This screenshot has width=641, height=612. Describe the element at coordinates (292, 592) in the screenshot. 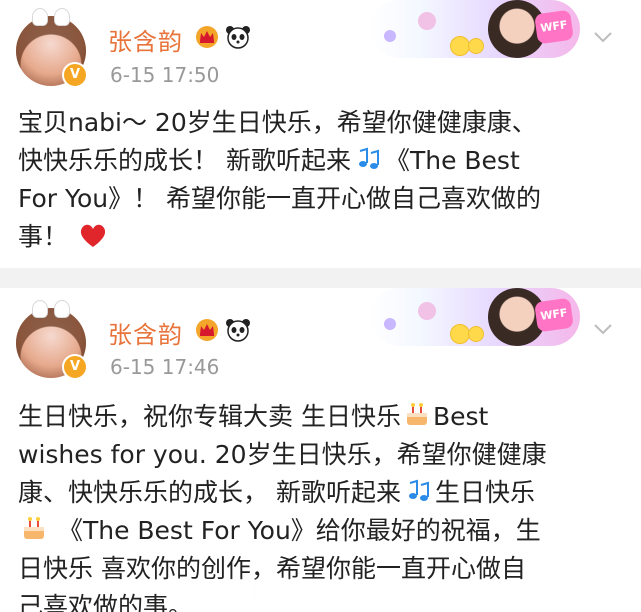

I see `blurred-text-overlay` at that location.